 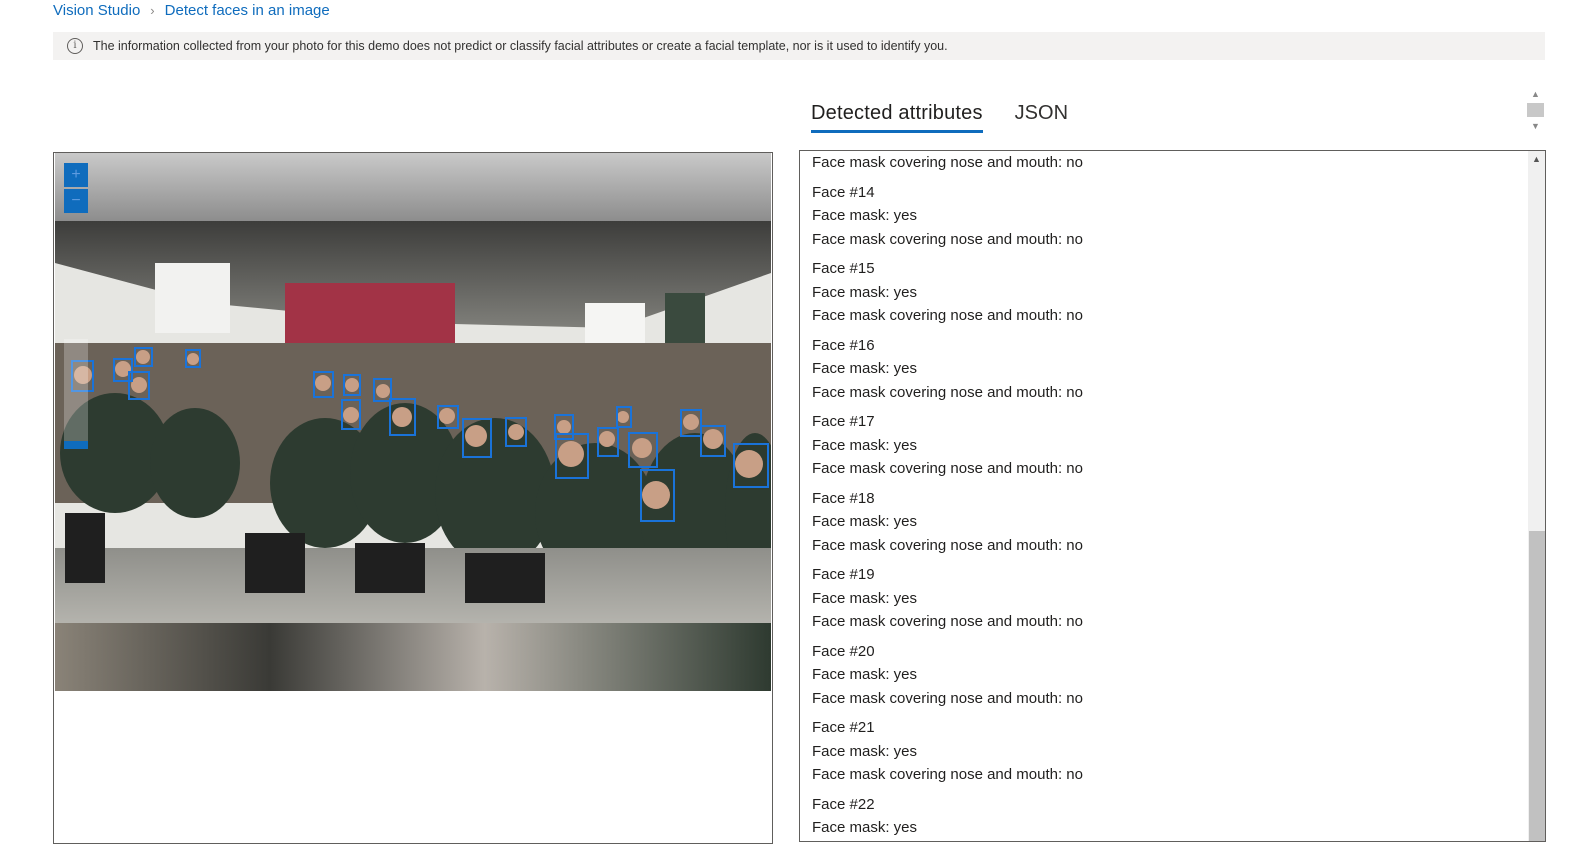 I want to click on tab-detected-attributes: Detected attributes, so click(x=897, y=115).